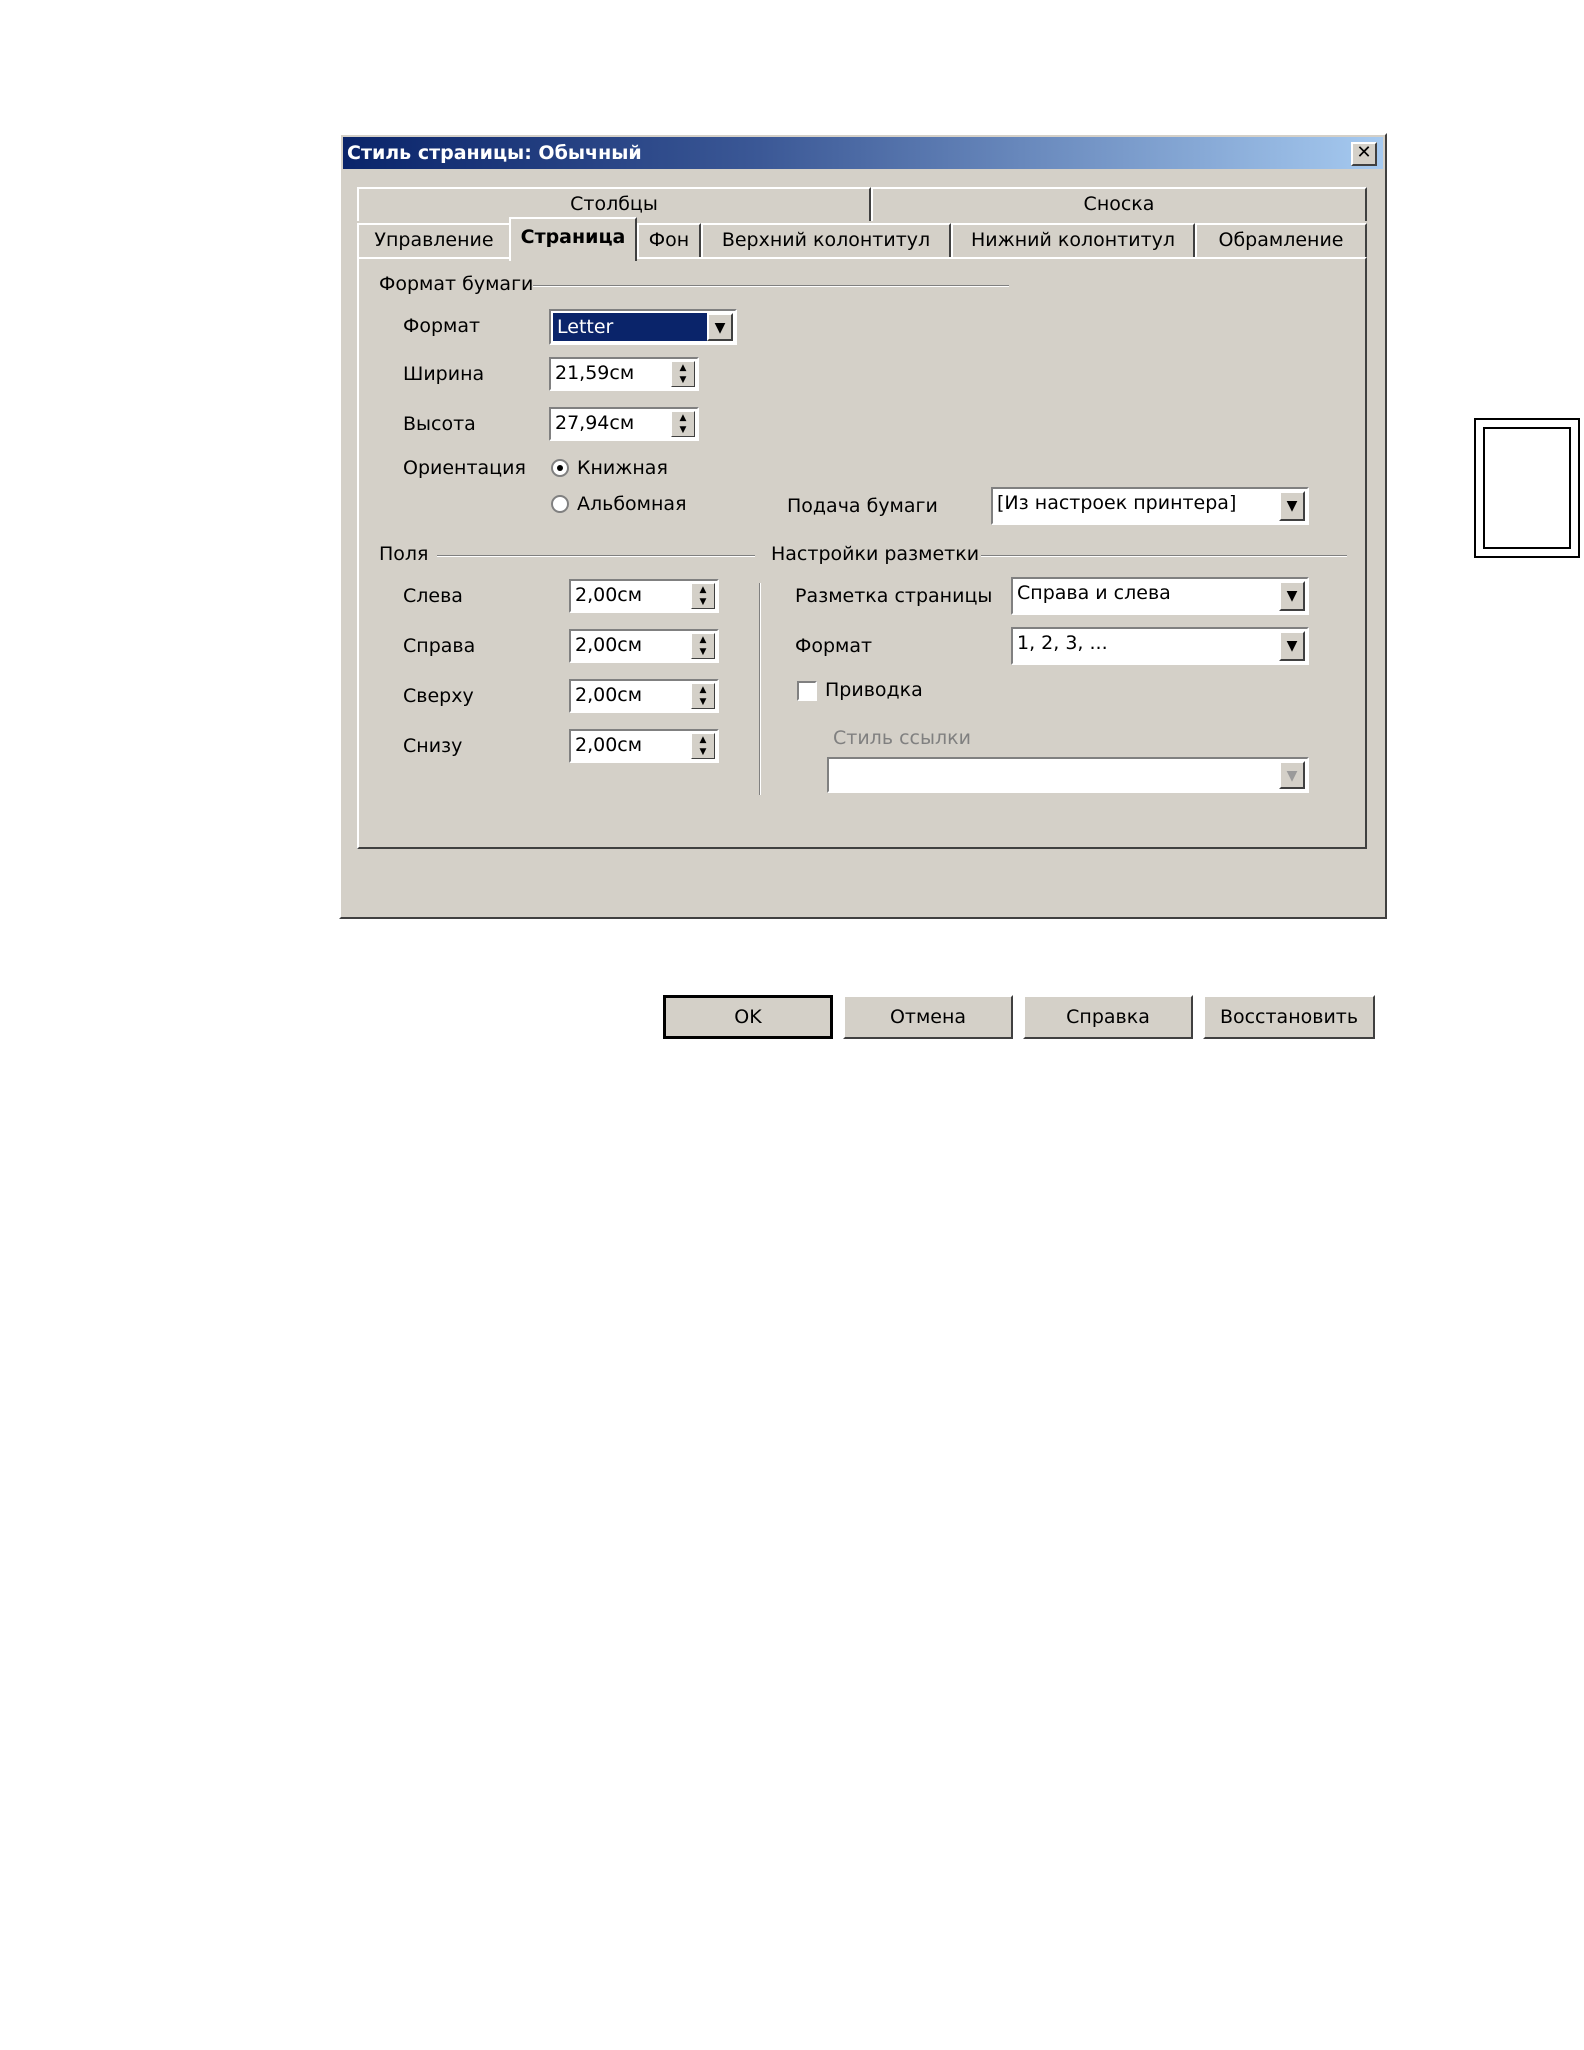  I want to click on margin-bottom-spinfield: 2,00см ▲ ▼, so click(644, 746).